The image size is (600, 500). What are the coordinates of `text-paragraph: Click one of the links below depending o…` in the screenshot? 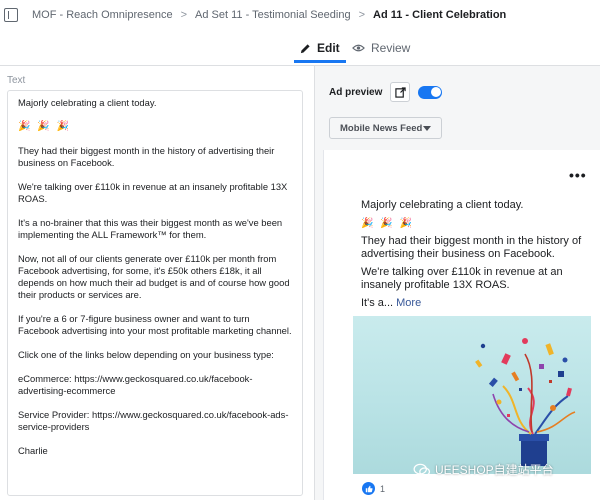 It's located at (146, 354).